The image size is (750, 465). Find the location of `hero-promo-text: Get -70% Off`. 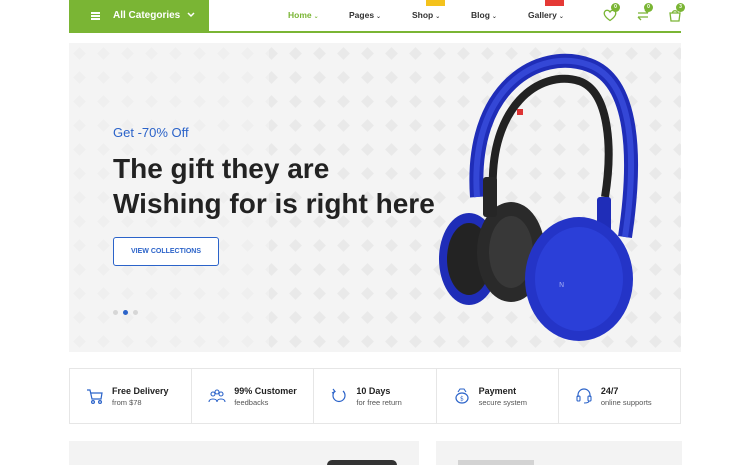

hero-promo-text: Get -70% Off is located at coordinates (151, 132).